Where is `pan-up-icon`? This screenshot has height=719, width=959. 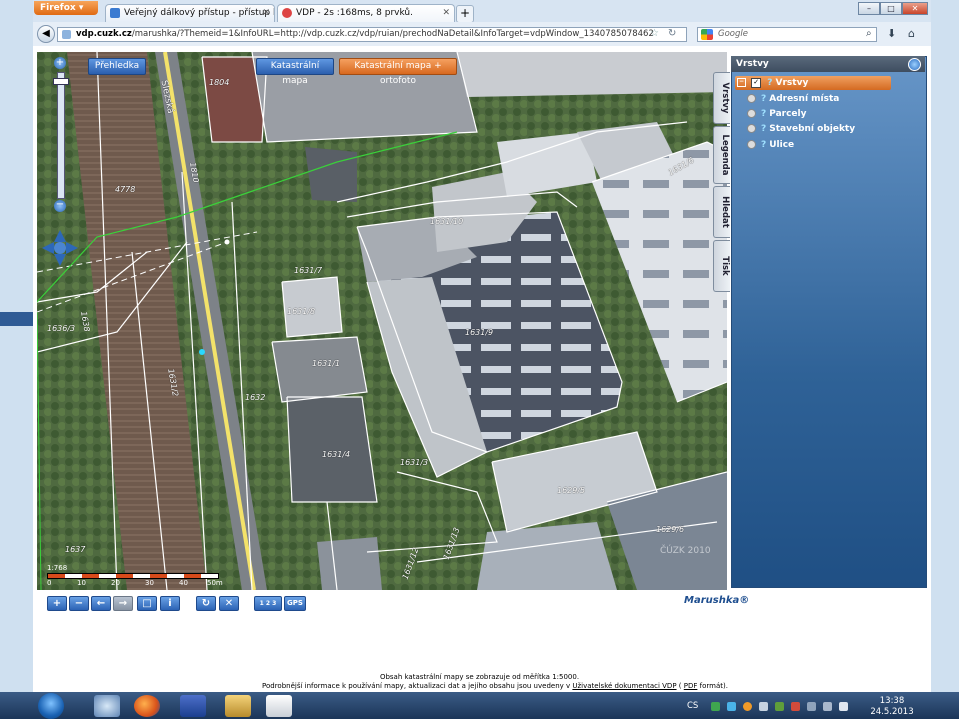
pan-up-icon is located at coordinates (60, 236).